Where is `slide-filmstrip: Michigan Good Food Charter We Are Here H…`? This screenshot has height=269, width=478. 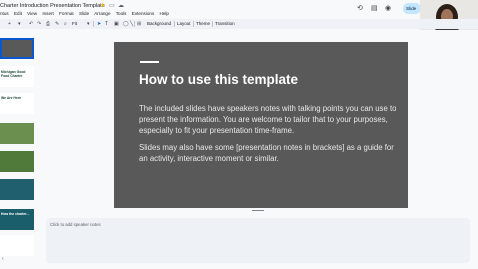 slide-filmstrip: Michigan Good Food Charter We Are Here H… is located at coordinates (18, 149).